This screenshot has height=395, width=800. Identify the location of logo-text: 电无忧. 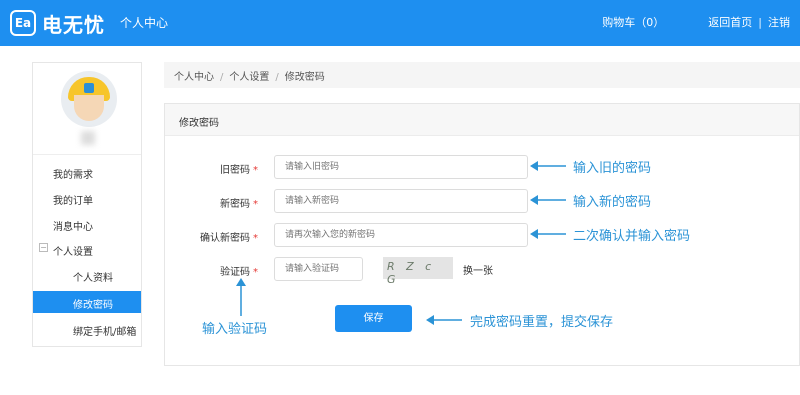
(73, 24).